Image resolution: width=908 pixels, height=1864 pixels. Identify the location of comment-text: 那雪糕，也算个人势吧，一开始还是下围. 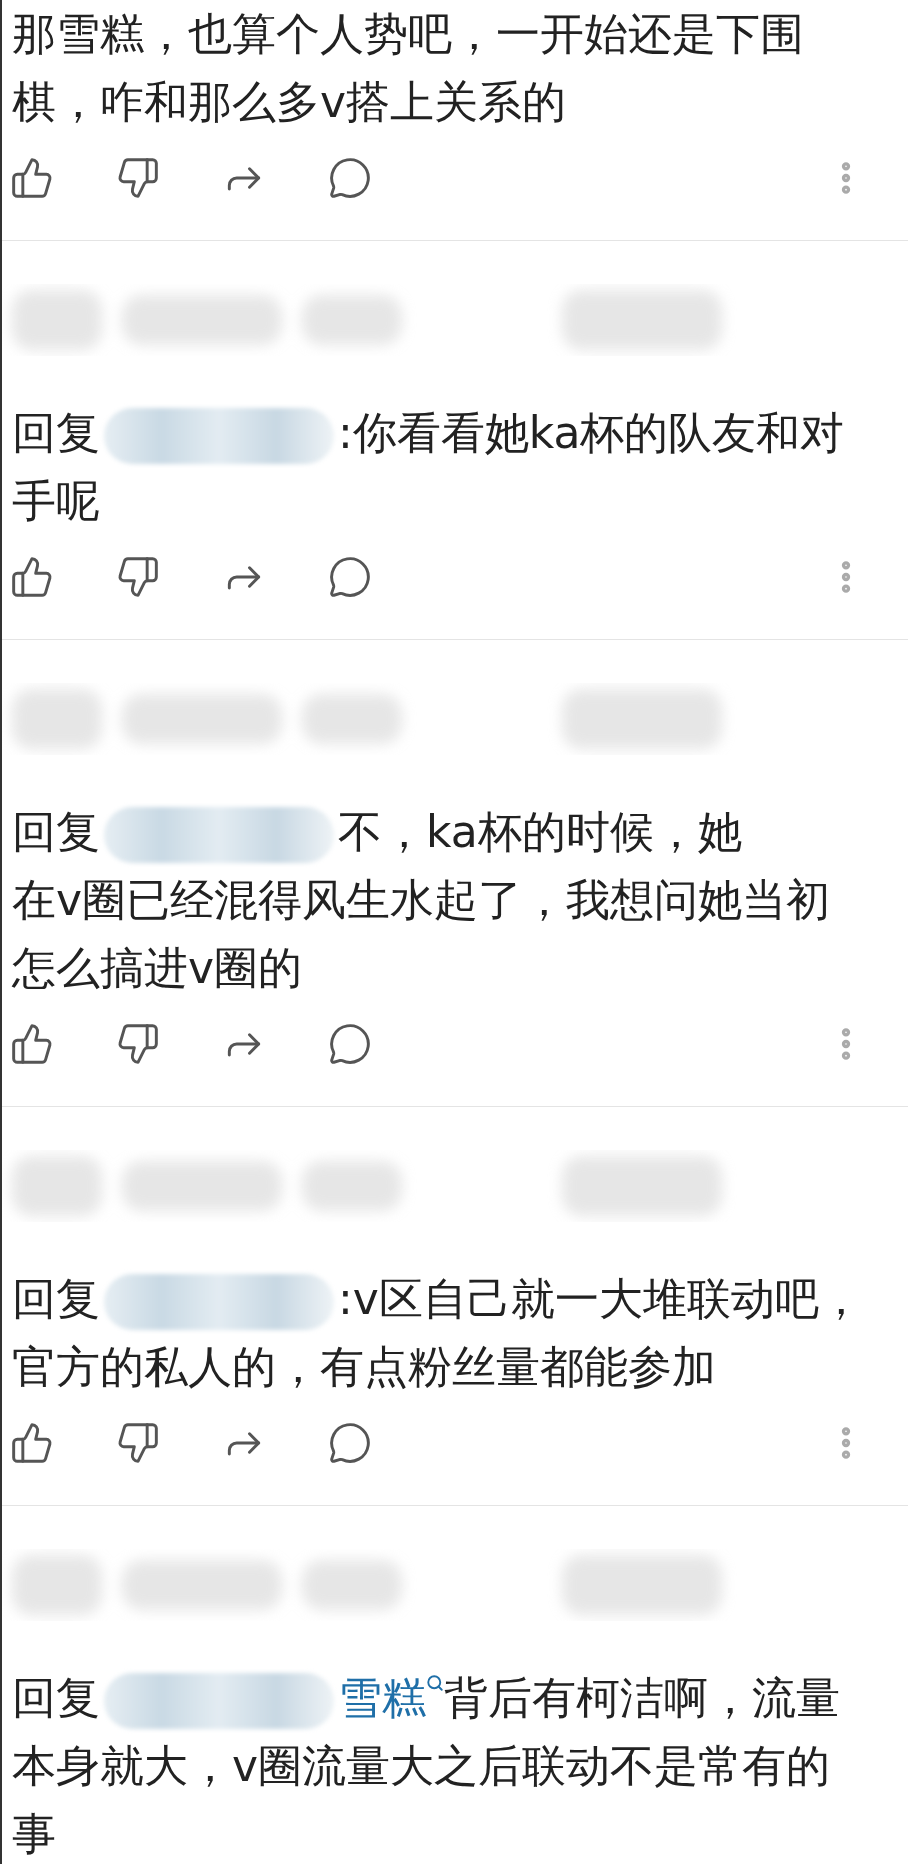
(408, 33).